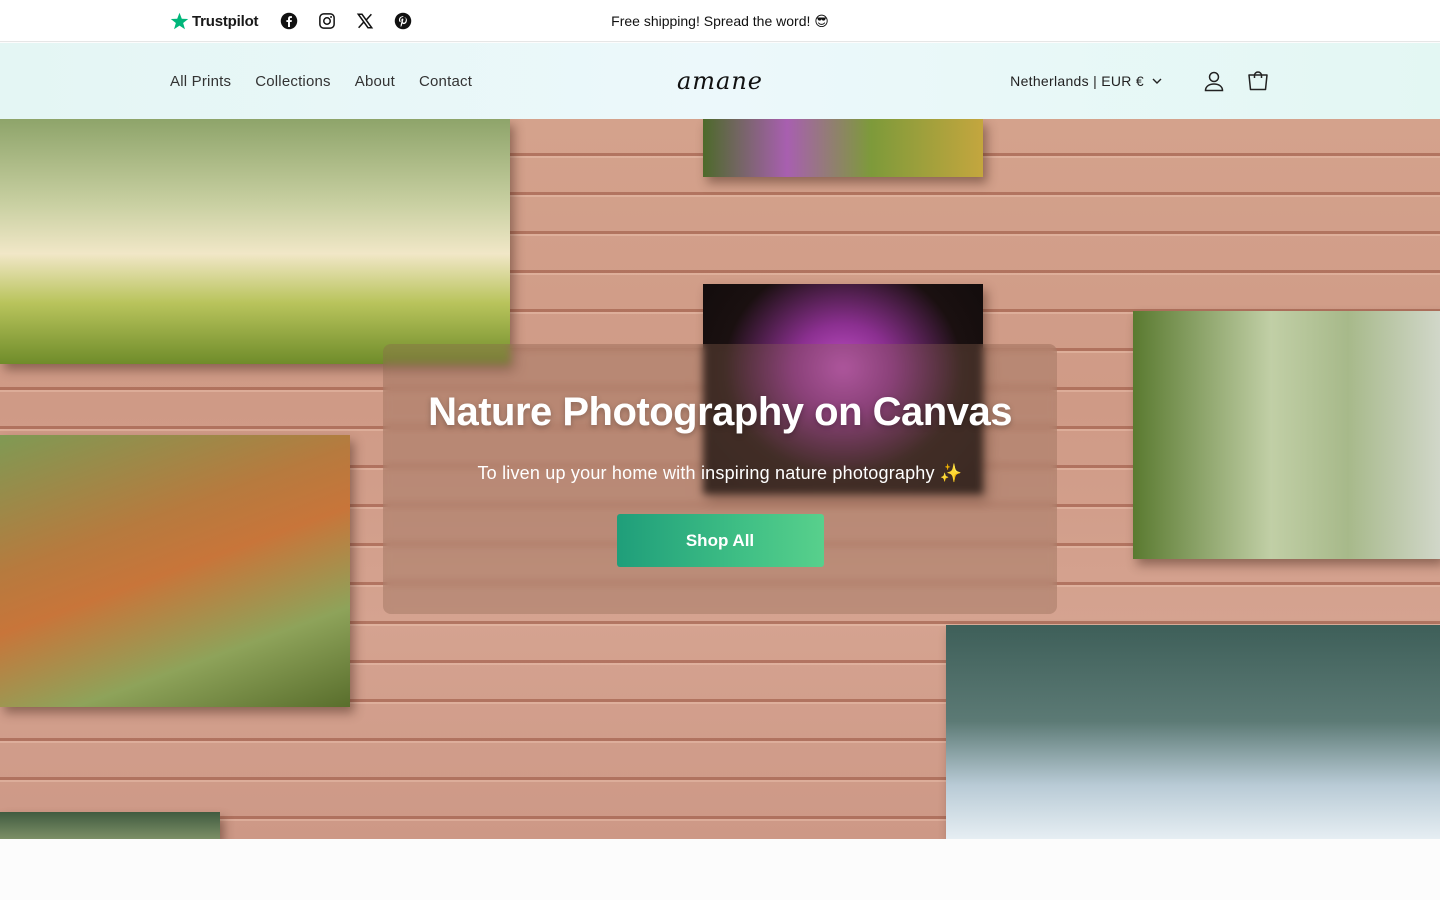 Image resolution: width=1440 pixels, height=900 pixels. I want to click on shop-all-button: Shop All, so click(720, 540).